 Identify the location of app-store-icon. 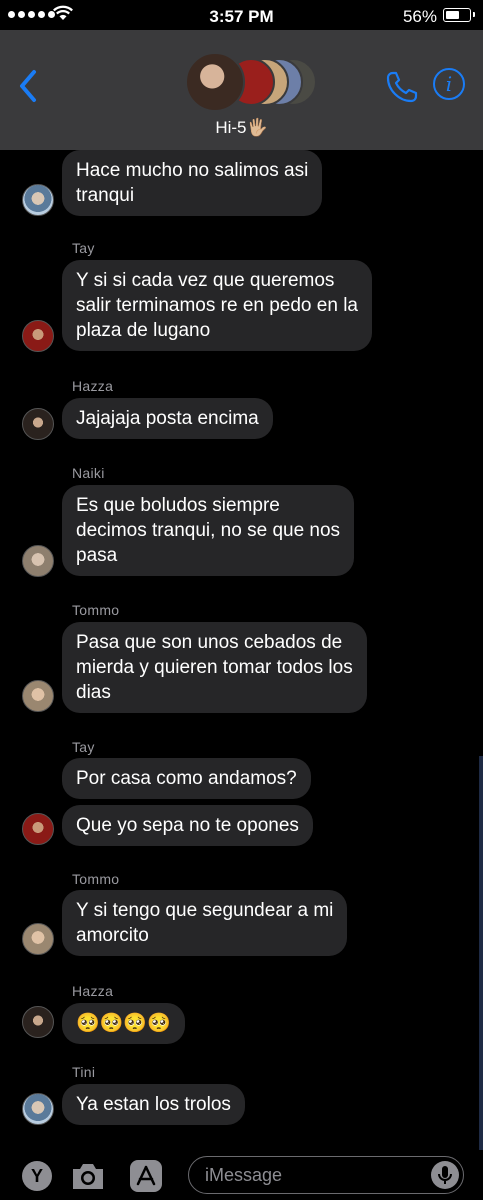
(146, 1176).